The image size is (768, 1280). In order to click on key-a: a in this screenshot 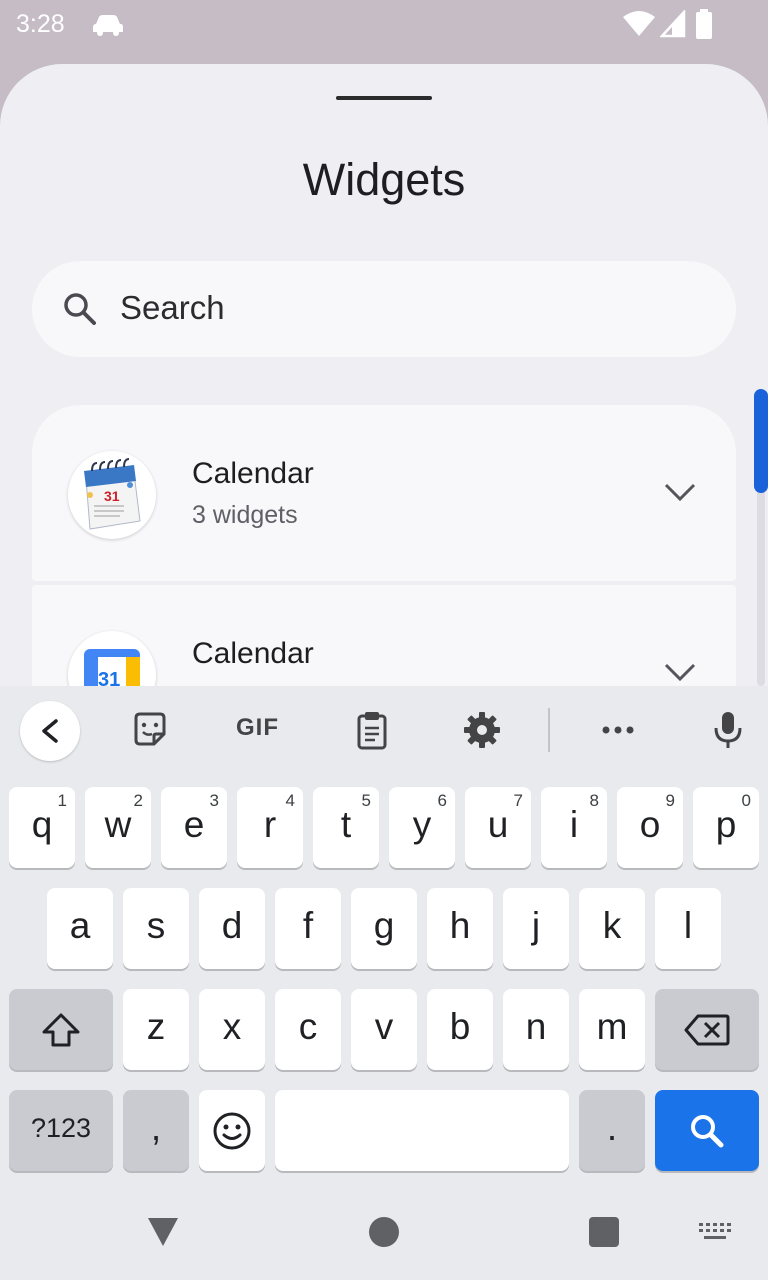, I will do `click(80, 928)`.